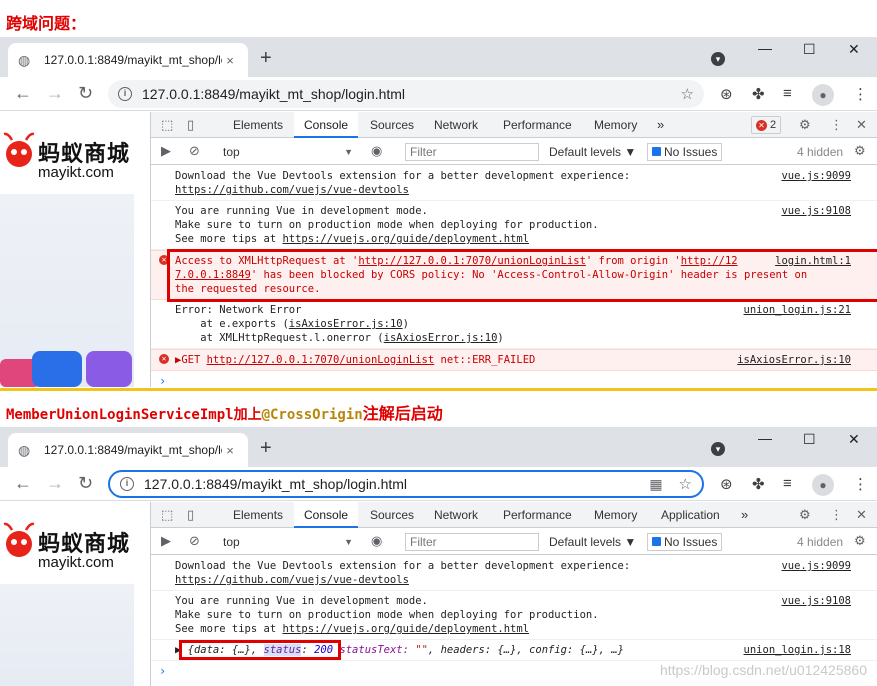 The height and width of the screenshot is (686, 877). Describe the element at coordinates (213, 275) in the screenshot. I see `message-link: 7.0.0.1:8849` at that location.